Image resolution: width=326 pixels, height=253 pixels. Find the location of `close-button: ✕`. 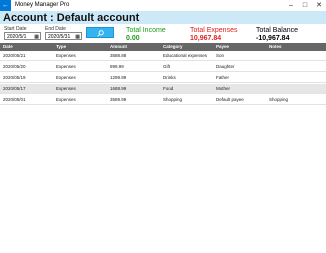

close-button: ✕ is located at coordinates (319, 5).